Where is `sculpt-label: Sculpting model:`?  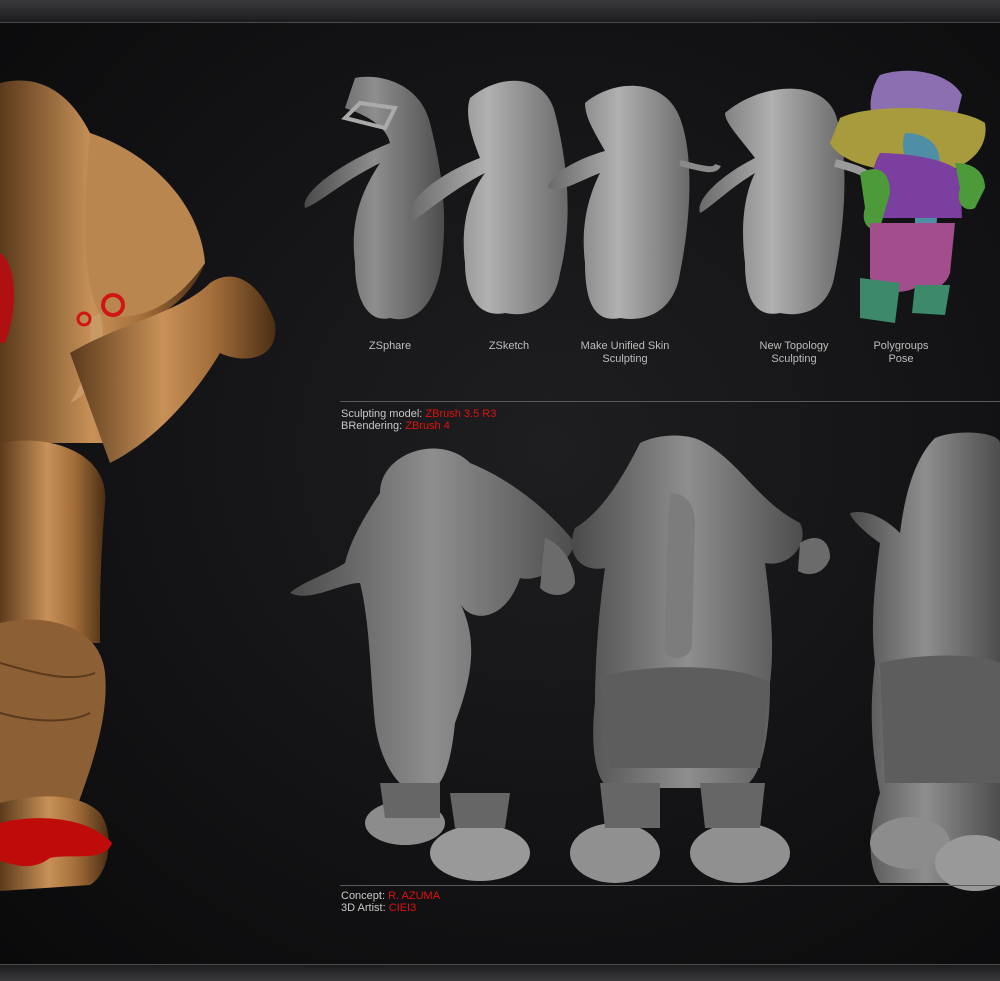 sculpt-label: Sculpting model: is located at coordinates (382, 414).